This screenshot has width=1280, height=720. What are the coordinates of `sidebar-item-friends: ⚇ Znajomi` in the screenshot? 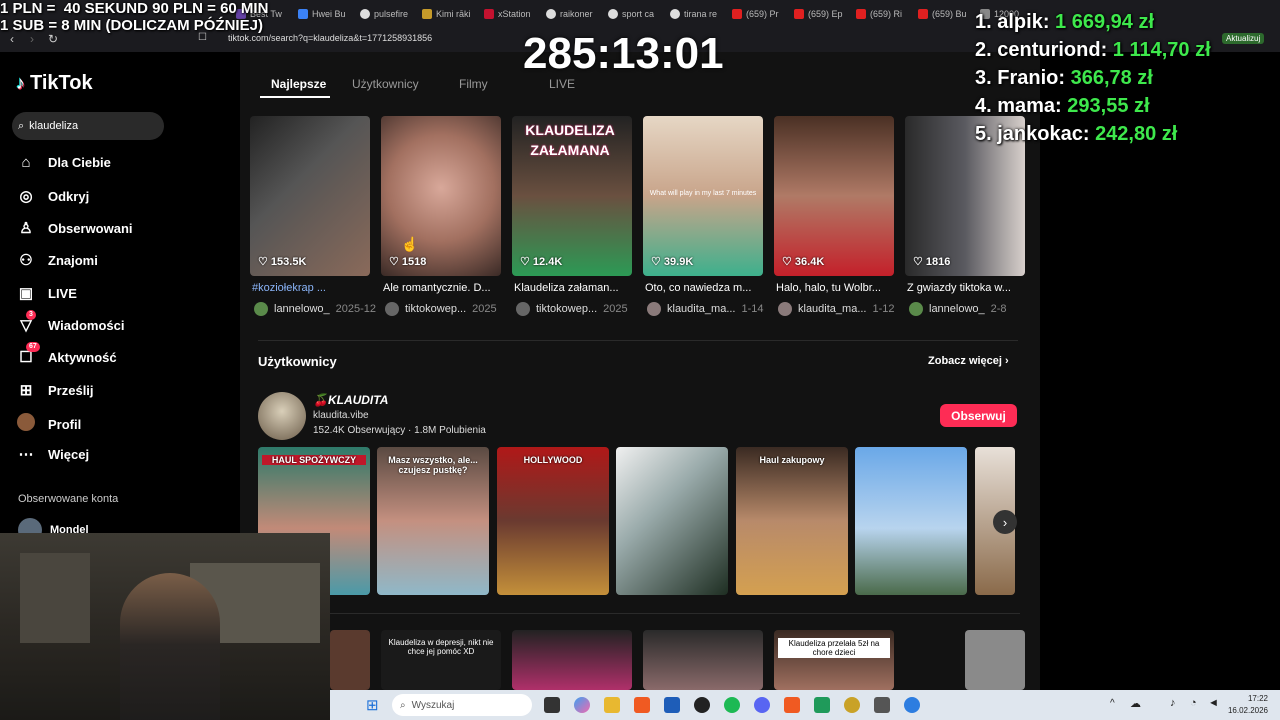 It's located at (57, 260).